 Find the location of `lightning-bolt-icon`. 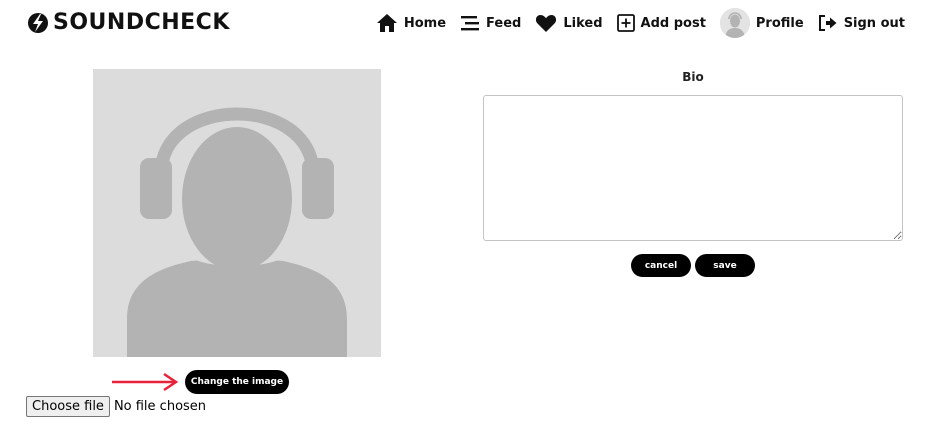

lightning-bolt-icon is located at coordinates (38, 22).